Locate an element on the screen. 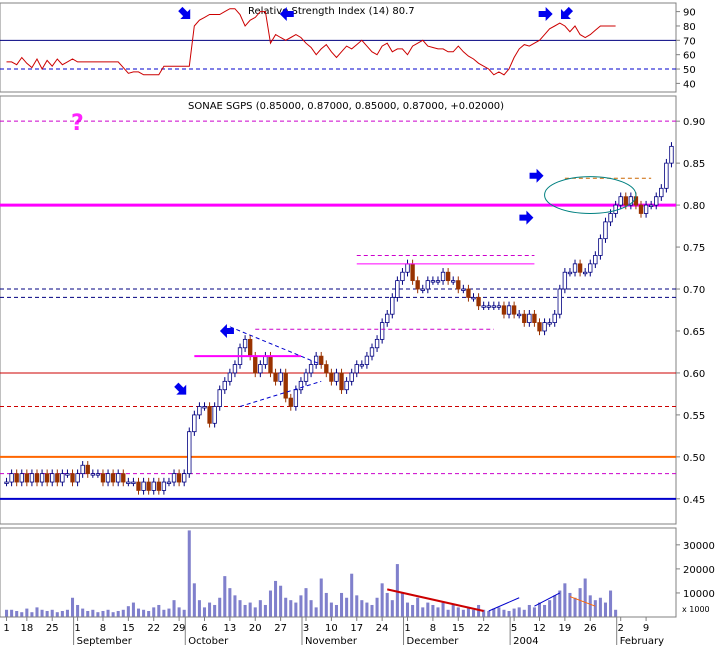 The width and height of the screenshot is (724, 647). x-day-label: 5 is located at coordinates (514, 628).